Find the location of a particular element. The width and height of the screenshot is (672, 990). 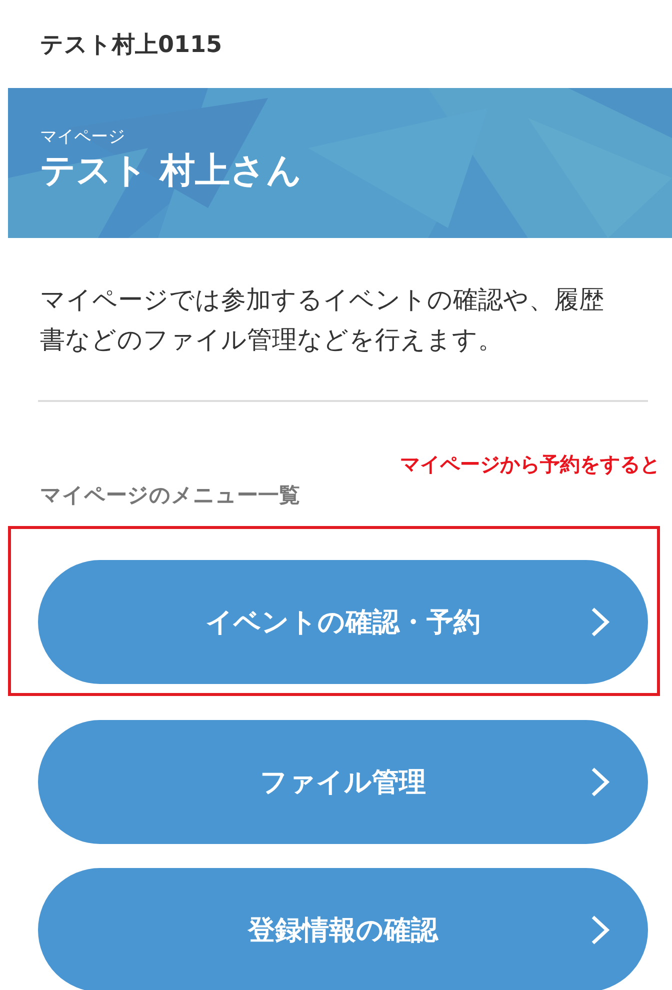

menu-button: ファイル管理 is located at coordinates (343, 782).